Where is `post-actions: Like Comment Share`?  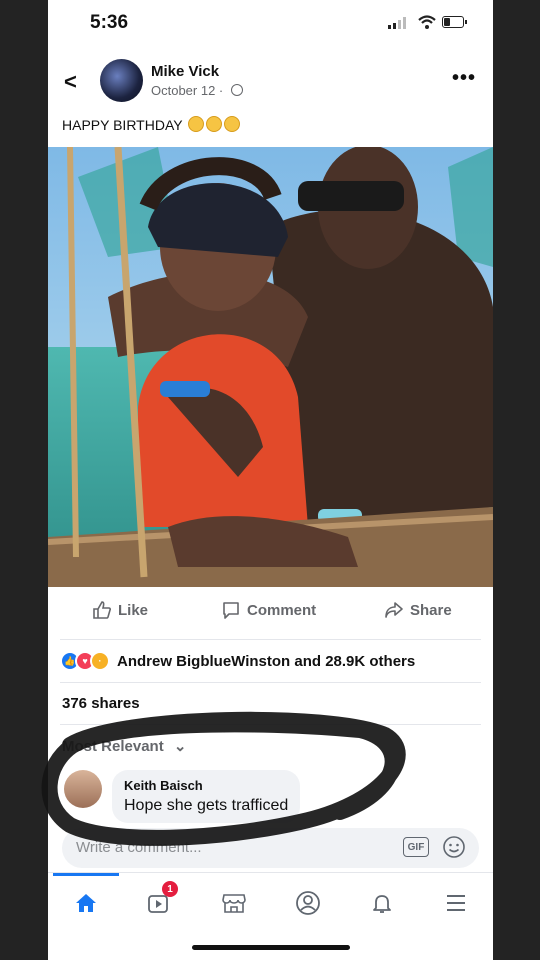
post-actions: Like Comment Share is located at coordinates (270, 617).